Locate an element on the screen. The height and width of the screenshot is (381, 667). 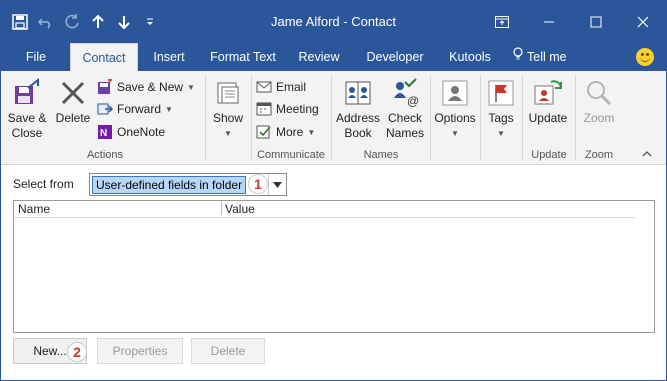
close-icon is located at coordinates (642, 22).